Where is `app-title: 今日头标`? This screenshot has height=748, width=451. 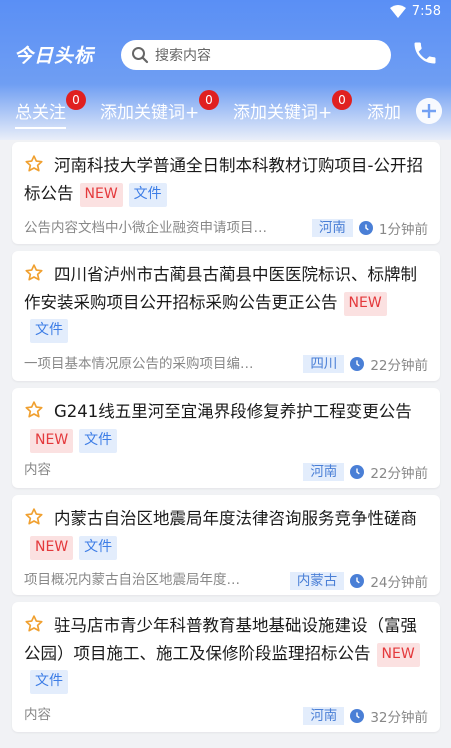
app-title: 今日头标 is located at coordinates (54, 56).